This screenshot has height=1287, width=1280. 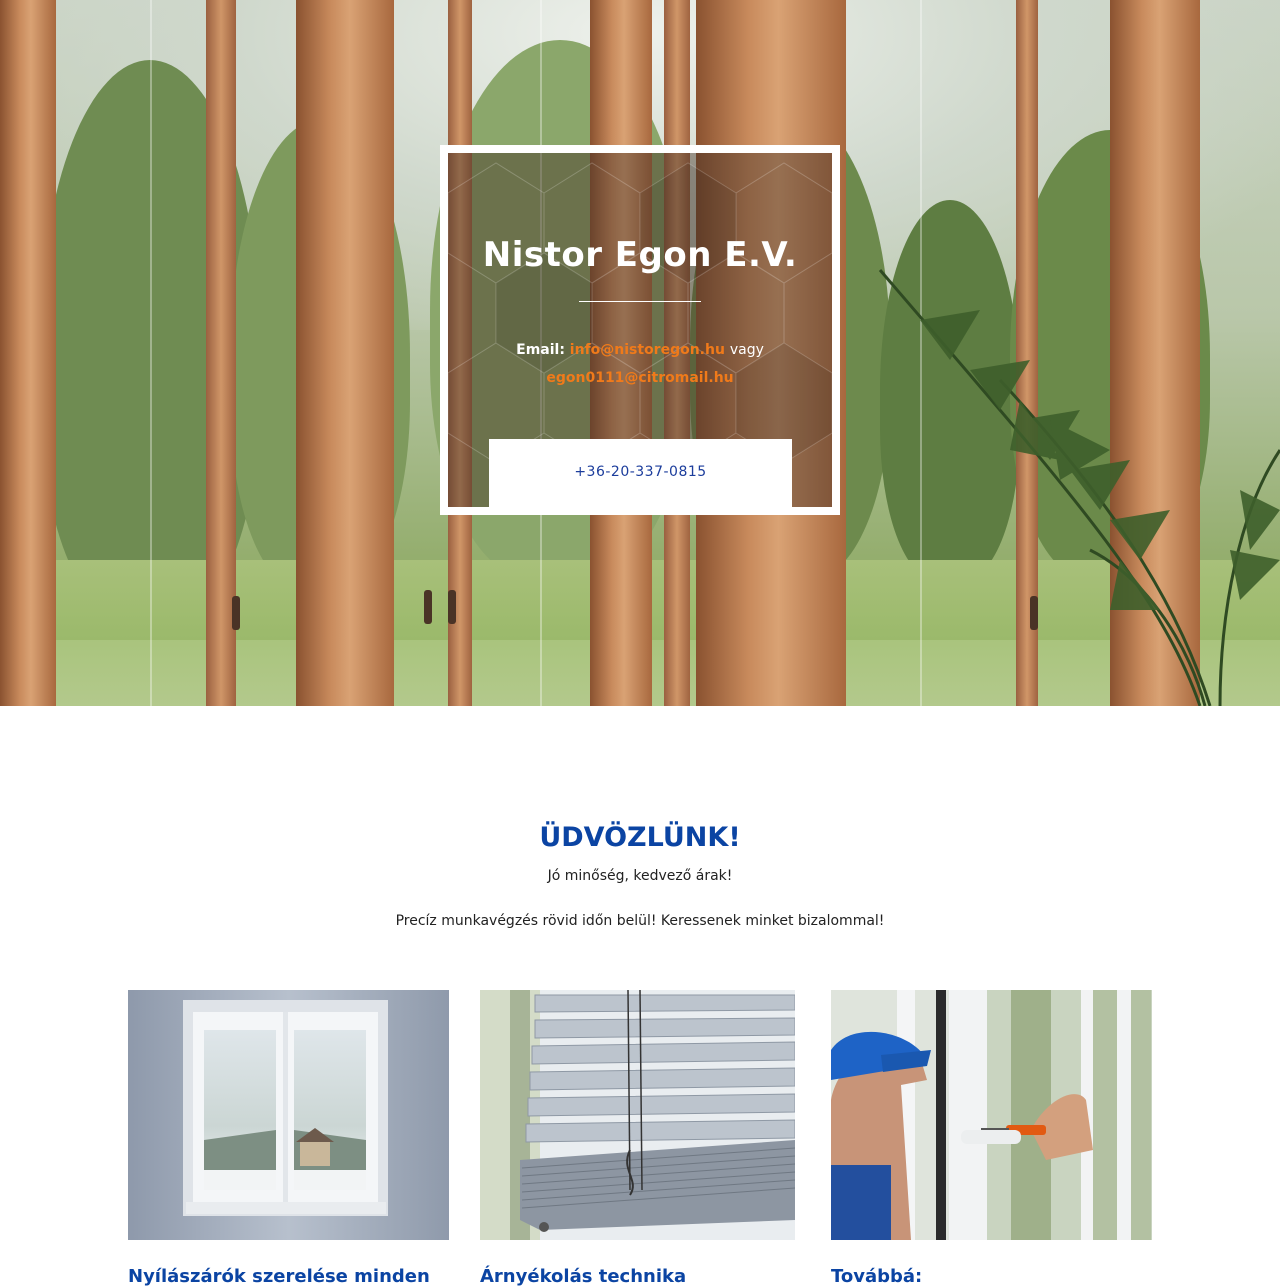 I want to click on window-winter-image, so click(x=288, y=1115).